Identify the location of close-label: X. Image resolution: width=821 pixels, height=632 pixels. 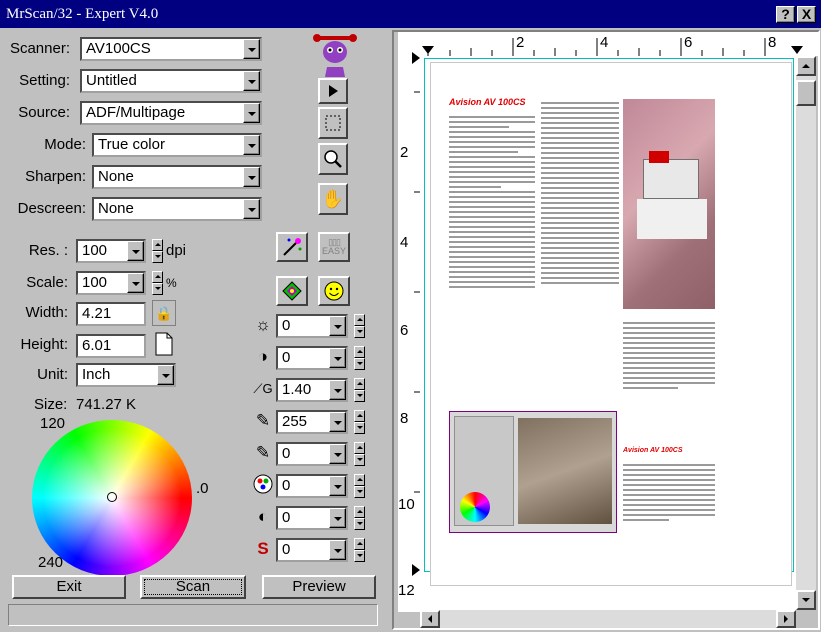
(806, 14).